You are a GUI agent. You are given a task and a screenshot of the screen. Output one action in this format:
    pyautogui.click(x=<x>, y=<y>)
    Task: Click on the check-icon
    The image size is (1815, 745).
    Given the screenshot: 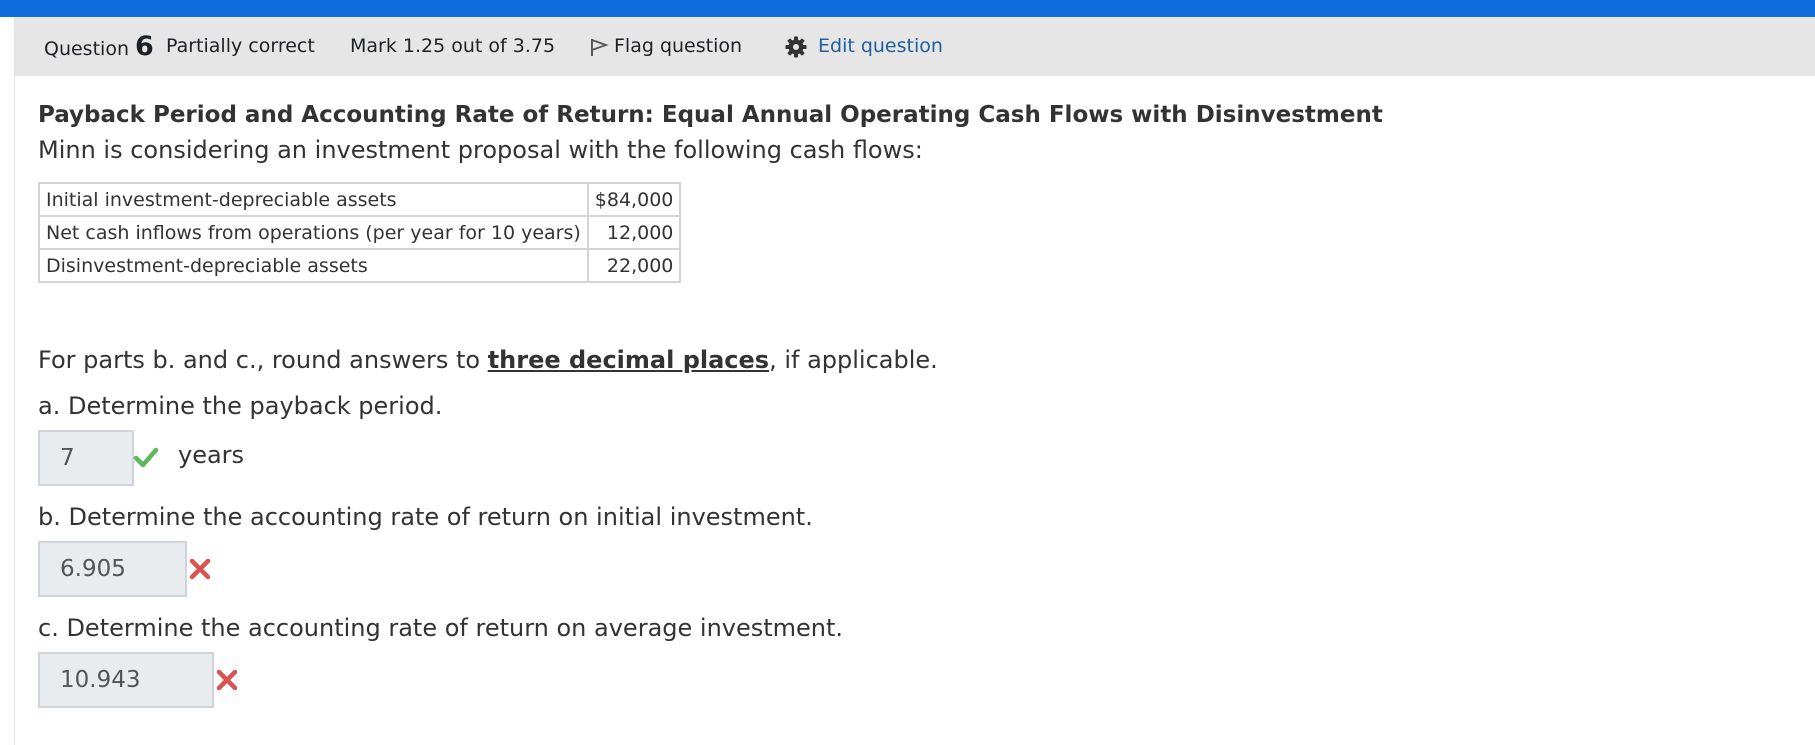 What is the action you would take?
    pyautogui.click(x=146, y=457)
    